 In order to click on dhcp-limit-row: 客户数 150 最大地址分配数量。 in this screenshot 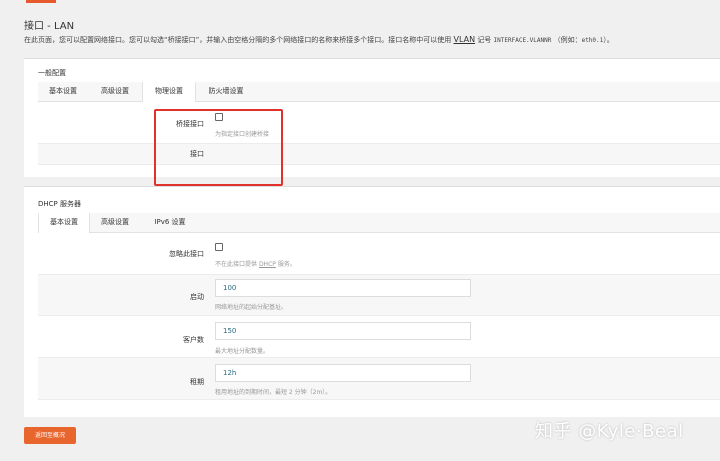, I will do `click(379, 337)`.